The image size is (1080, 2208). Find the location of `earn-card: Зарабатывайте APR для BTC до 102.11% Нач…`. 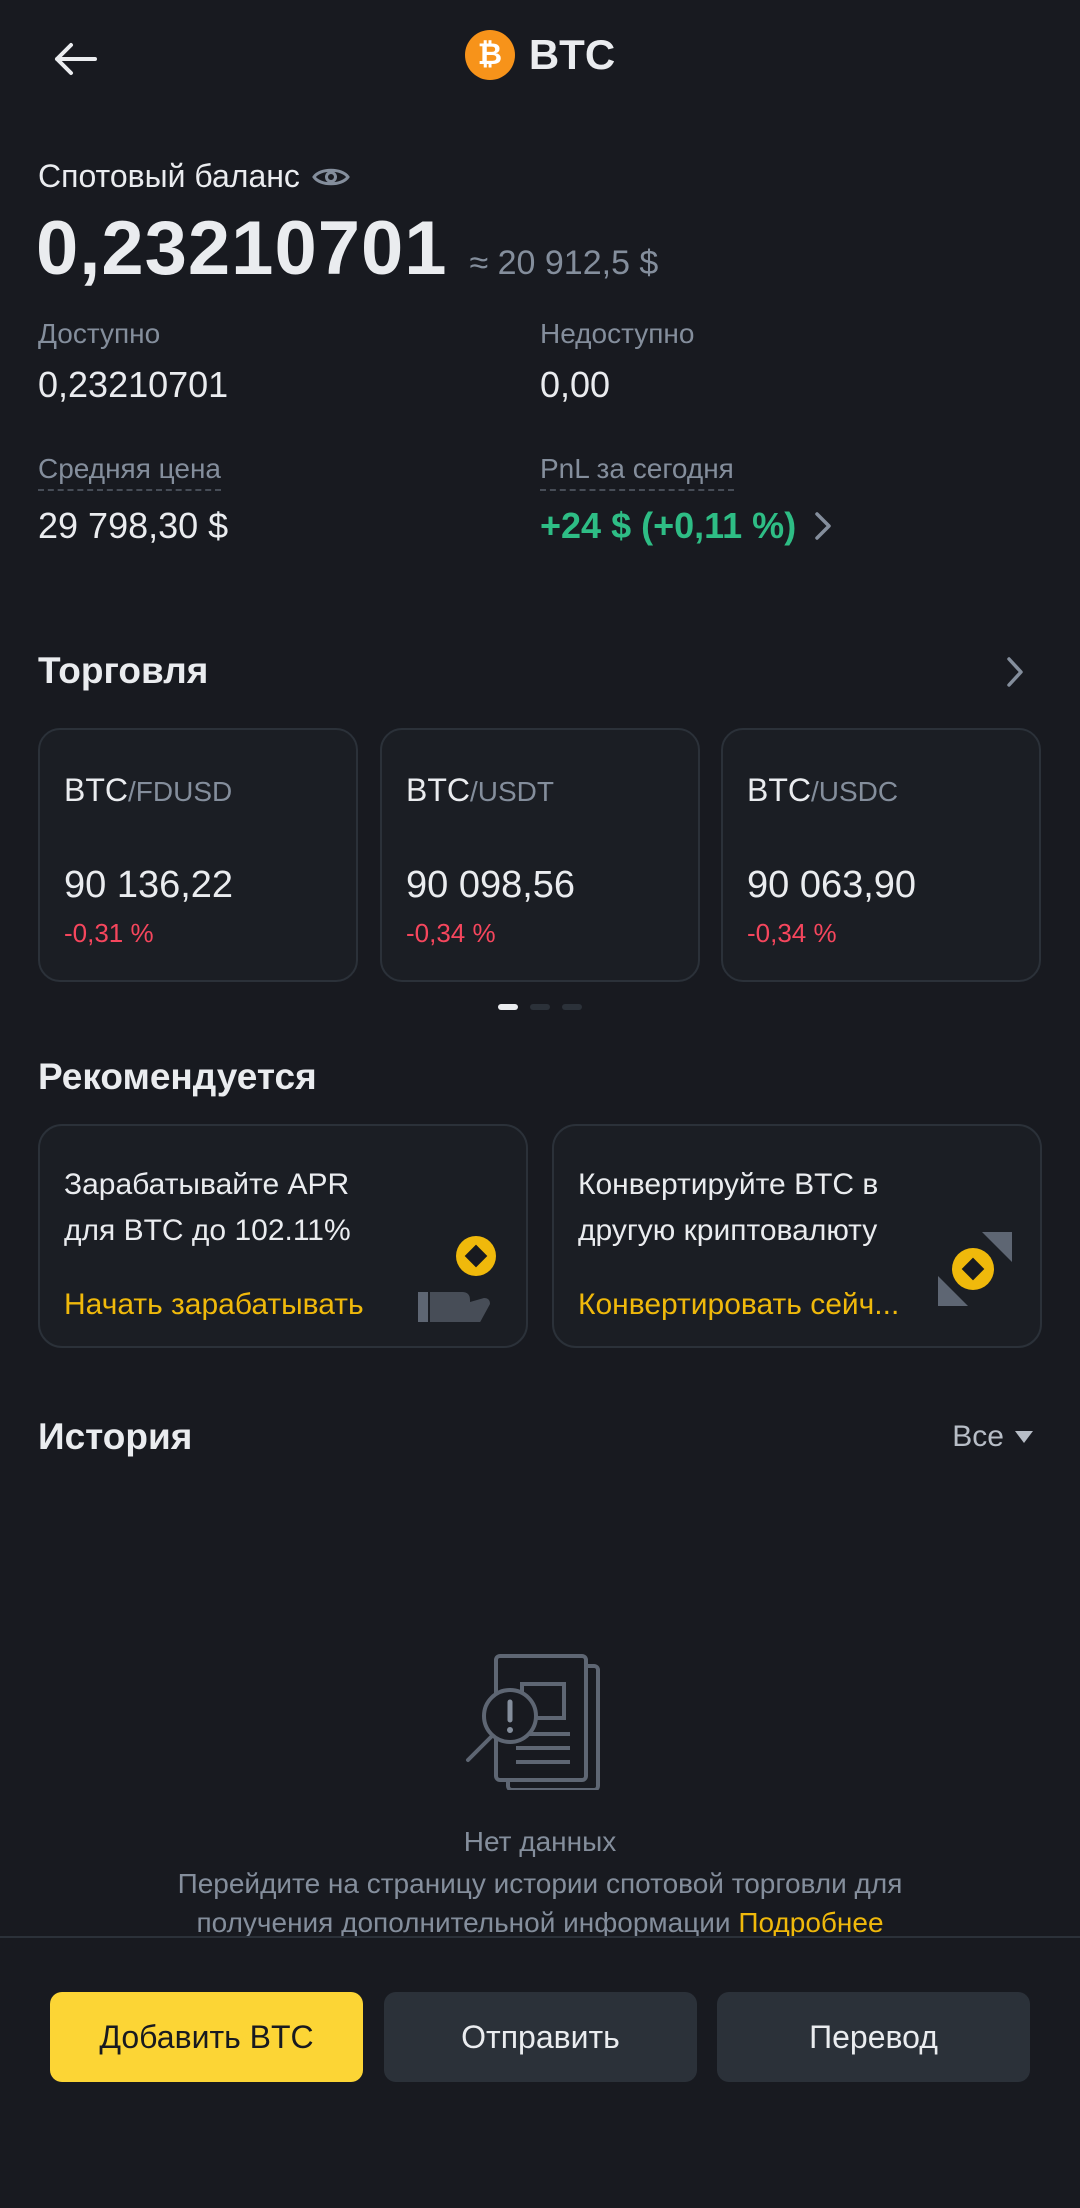

earn-card: Зарабатывайте APR для BTC до 102.11% Нач… is located at coordinates (283, 1236).